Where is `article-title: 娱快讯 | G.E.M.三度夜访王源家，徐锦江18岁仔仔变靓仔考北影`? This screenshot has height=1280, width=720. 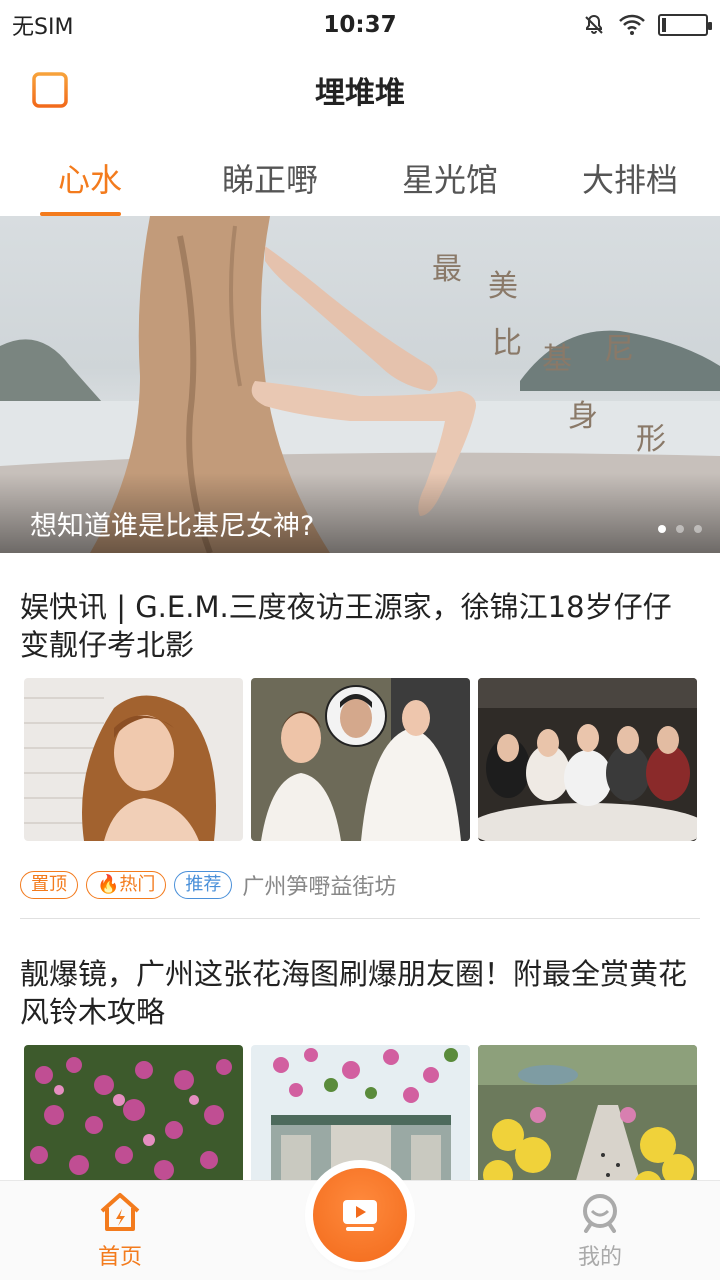 article-title: 娱快讯 | G.E.M.三度夜访王源家，徐锦江18岁仔仔变靓仔考北影 is located at coordinates (346, 626).